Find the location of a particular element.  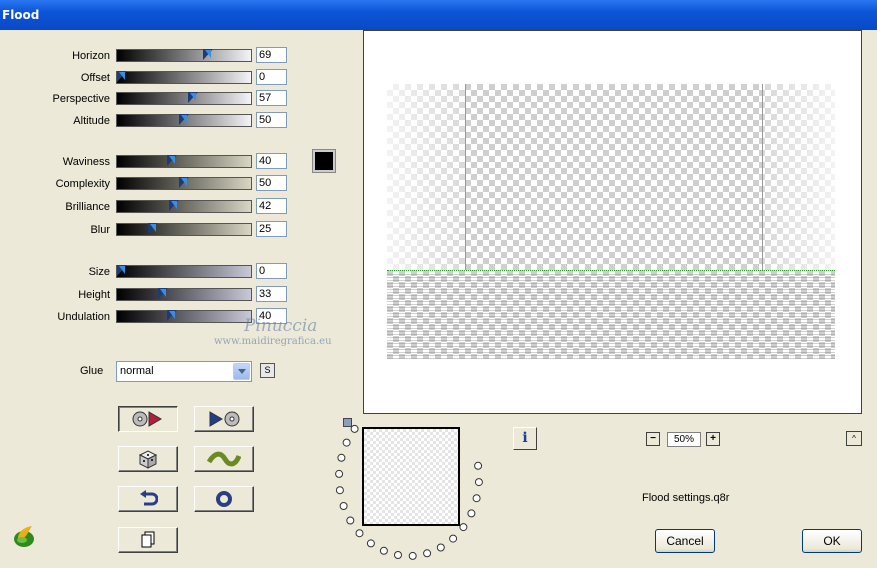

play-mode-left-button is located at coordinates (148, 419).